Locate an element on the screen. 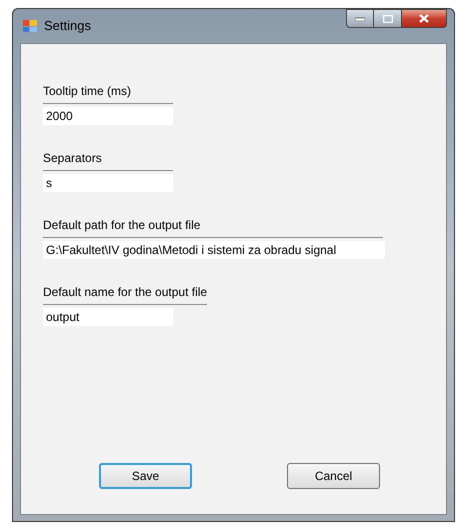 The image size is (459, 525). field-label: Default path for the output file is located at coordinates (213, 227).